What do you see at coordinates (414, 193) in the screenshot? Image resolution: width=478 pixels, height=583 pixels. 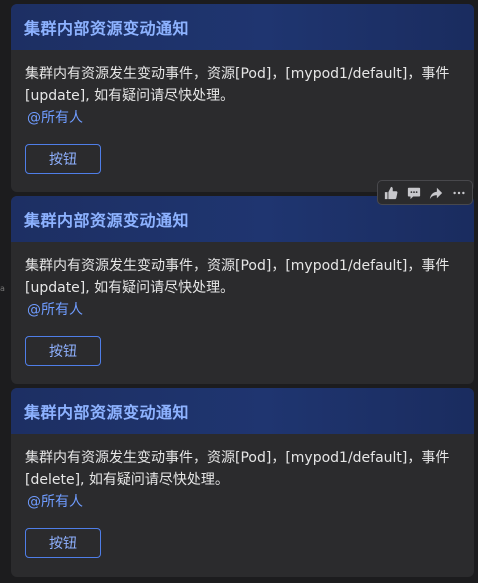 I see `comment-icon` at bounding box center [414, 193].